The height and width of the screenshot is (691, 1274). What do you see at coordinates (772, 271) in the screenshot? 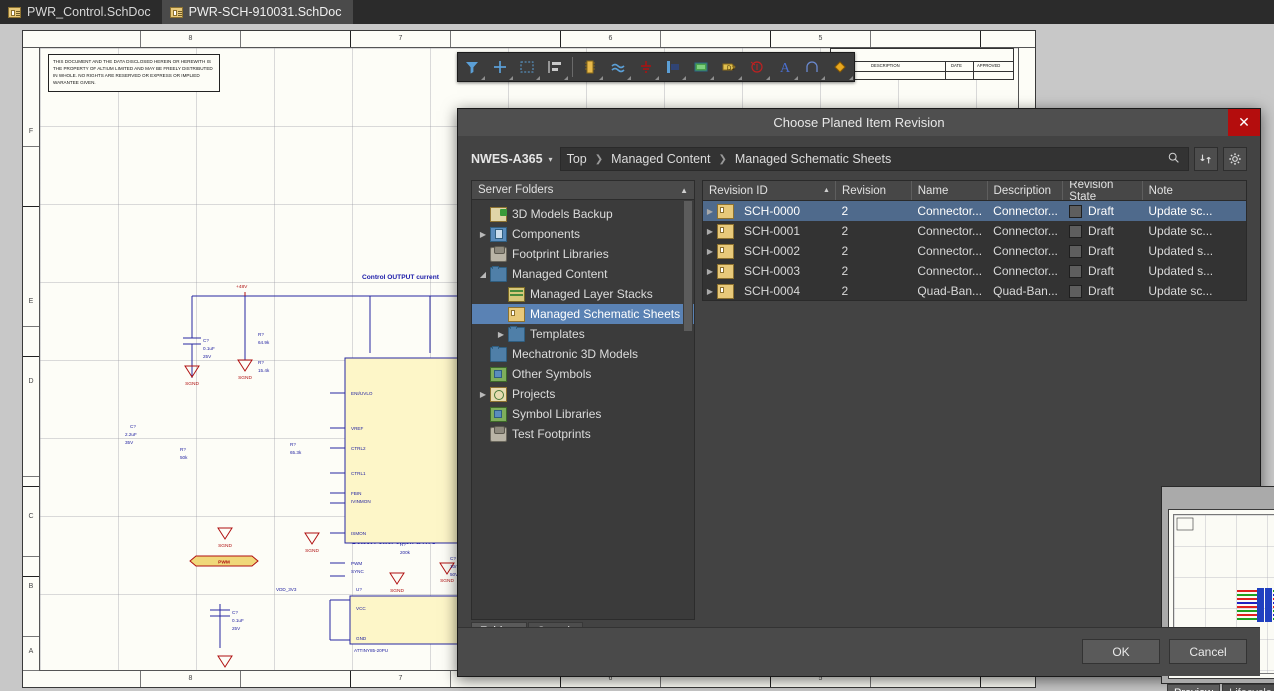
I see `cell-revision-id: SCH-0003` at bounding box center [772, 271].